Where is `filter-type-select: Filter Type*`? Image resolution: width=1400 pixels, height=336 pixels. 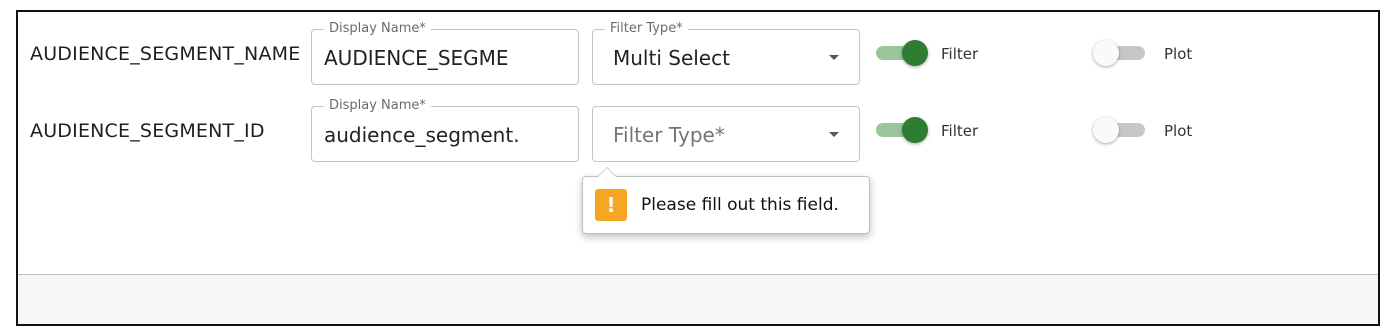
filter-type-select: Filter Type* is located at coordinates (726, 134).